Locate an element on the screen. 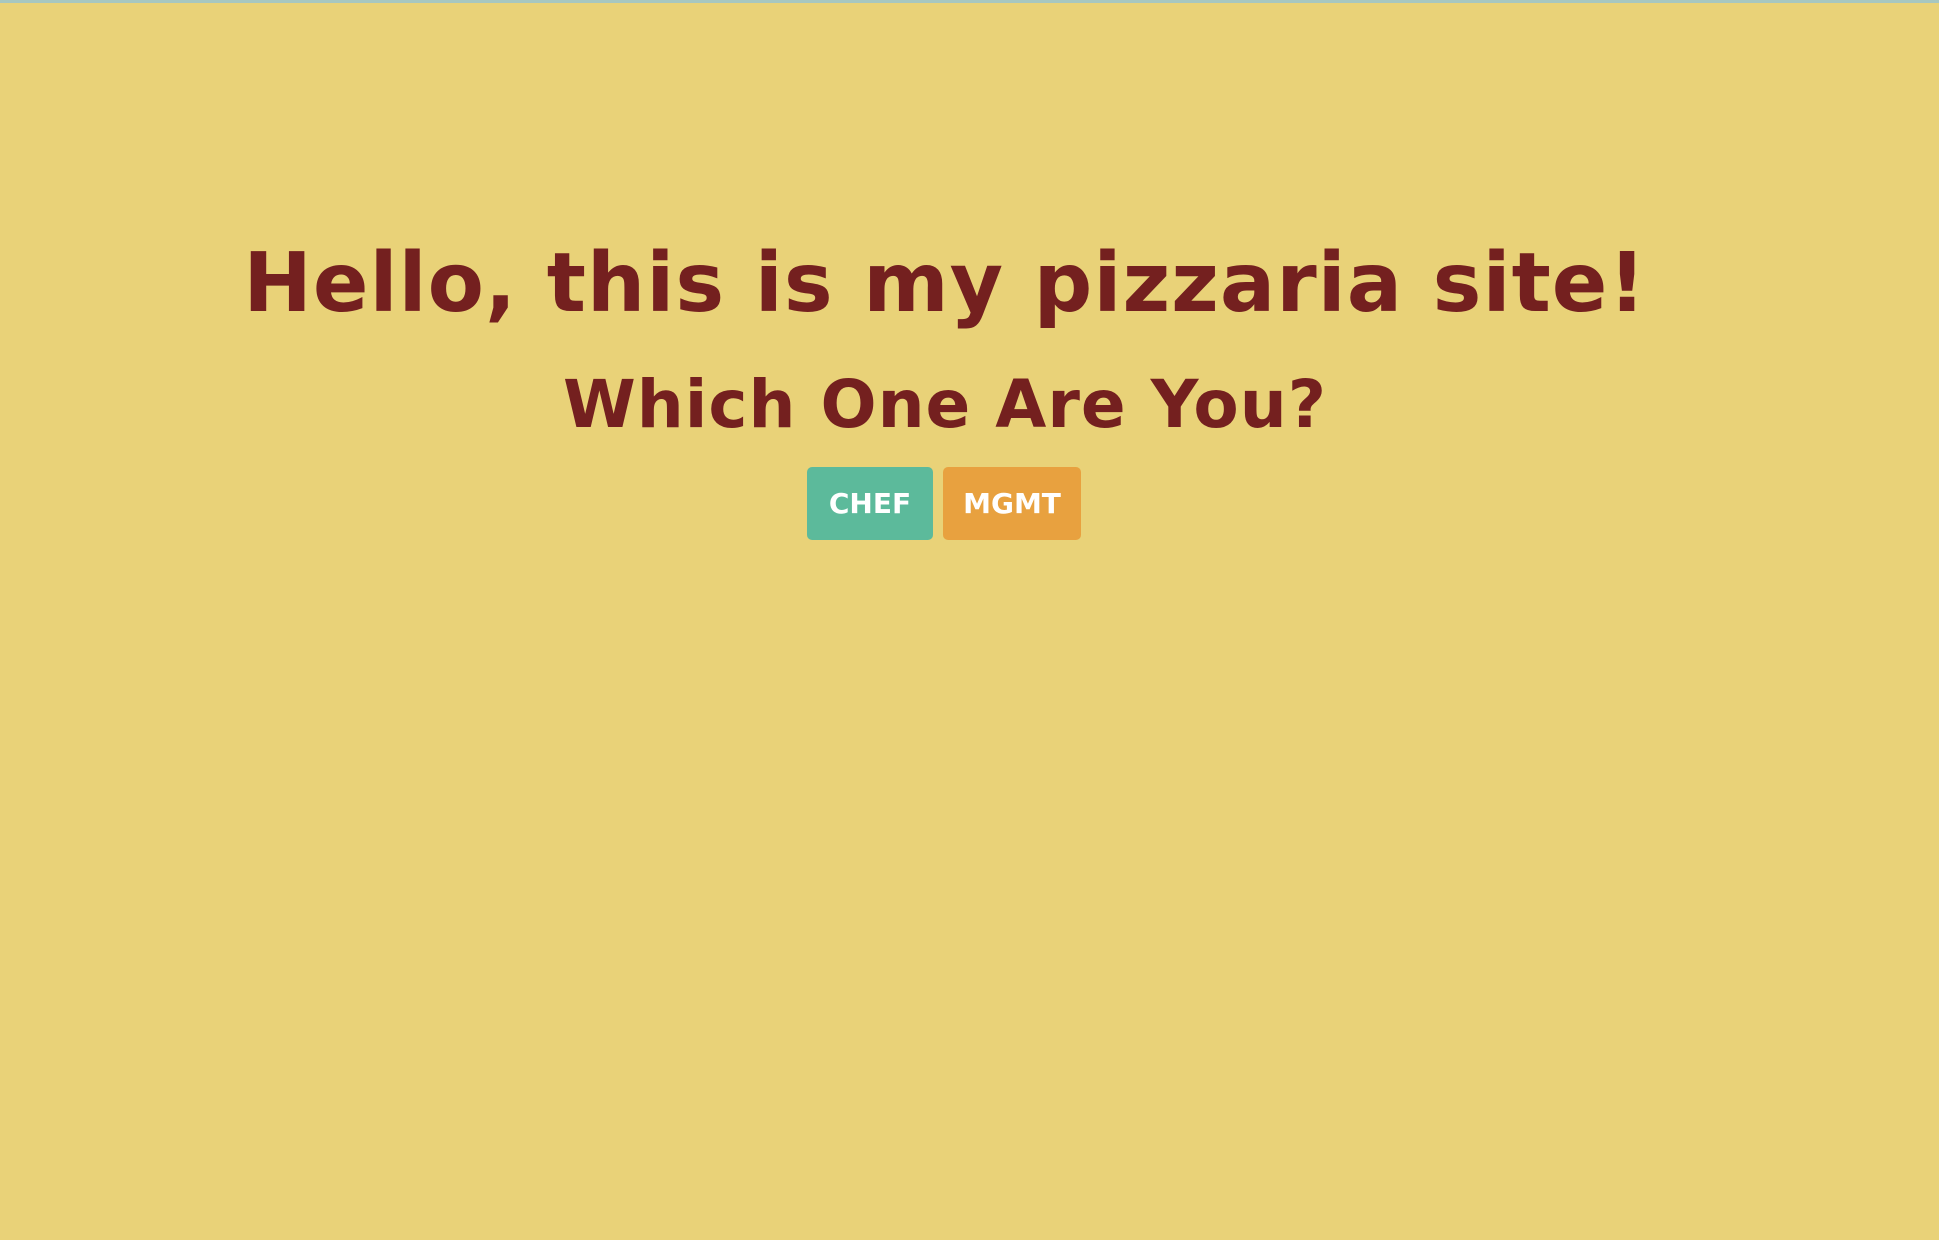  role-question: Which One Are You? is located at coordinates (945, 404).